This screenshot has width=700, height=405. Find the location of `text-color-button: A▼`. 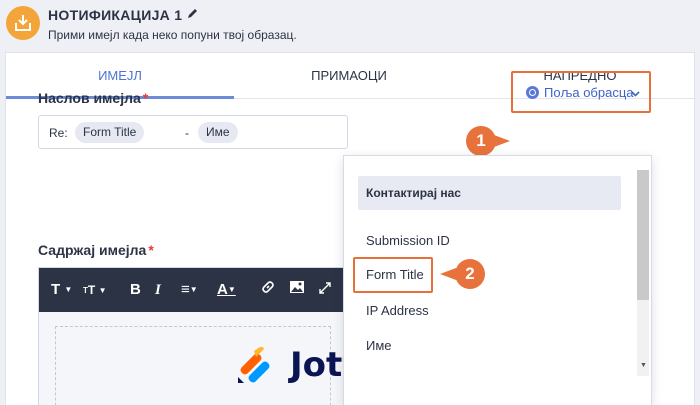

text-color-button: A▼ is located at coordinates (226, 290).